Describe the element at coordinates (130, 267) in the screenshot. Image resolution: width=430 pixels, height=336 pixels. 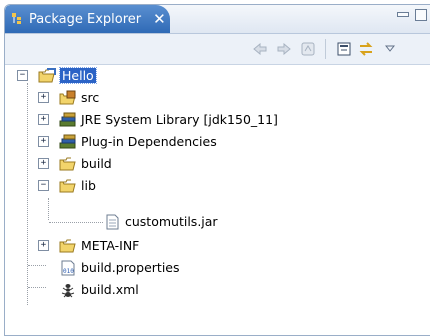
I see `tree-label-build-properties: build.properties` at that location.